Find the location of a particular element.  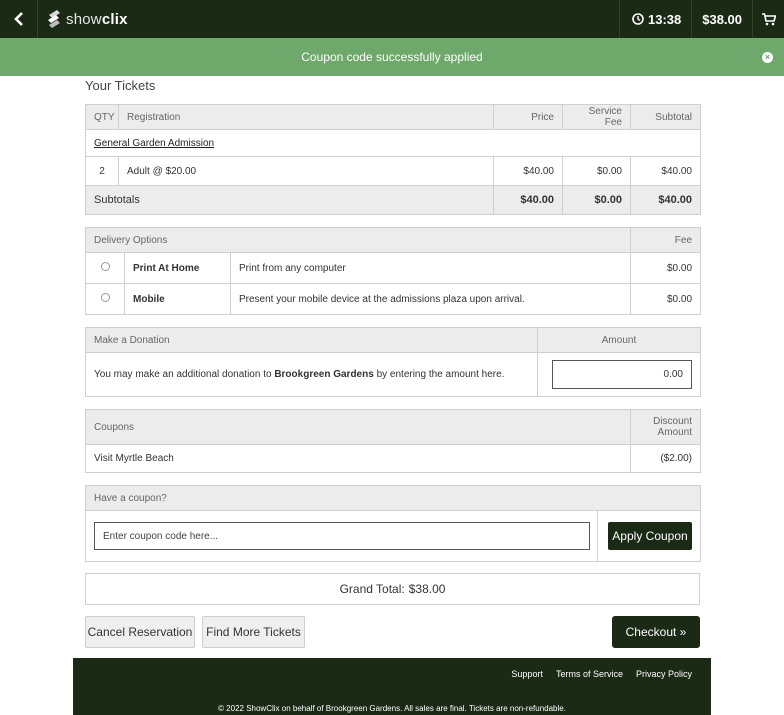

cart-total: $38.00 is located at coordinates (721, 19).